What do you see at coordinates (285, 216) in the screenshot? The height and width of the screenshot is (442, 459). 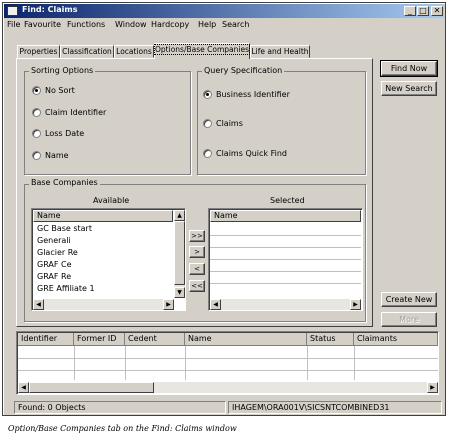 I see `selected-column-header: Name` at bounding box center [285, 216].